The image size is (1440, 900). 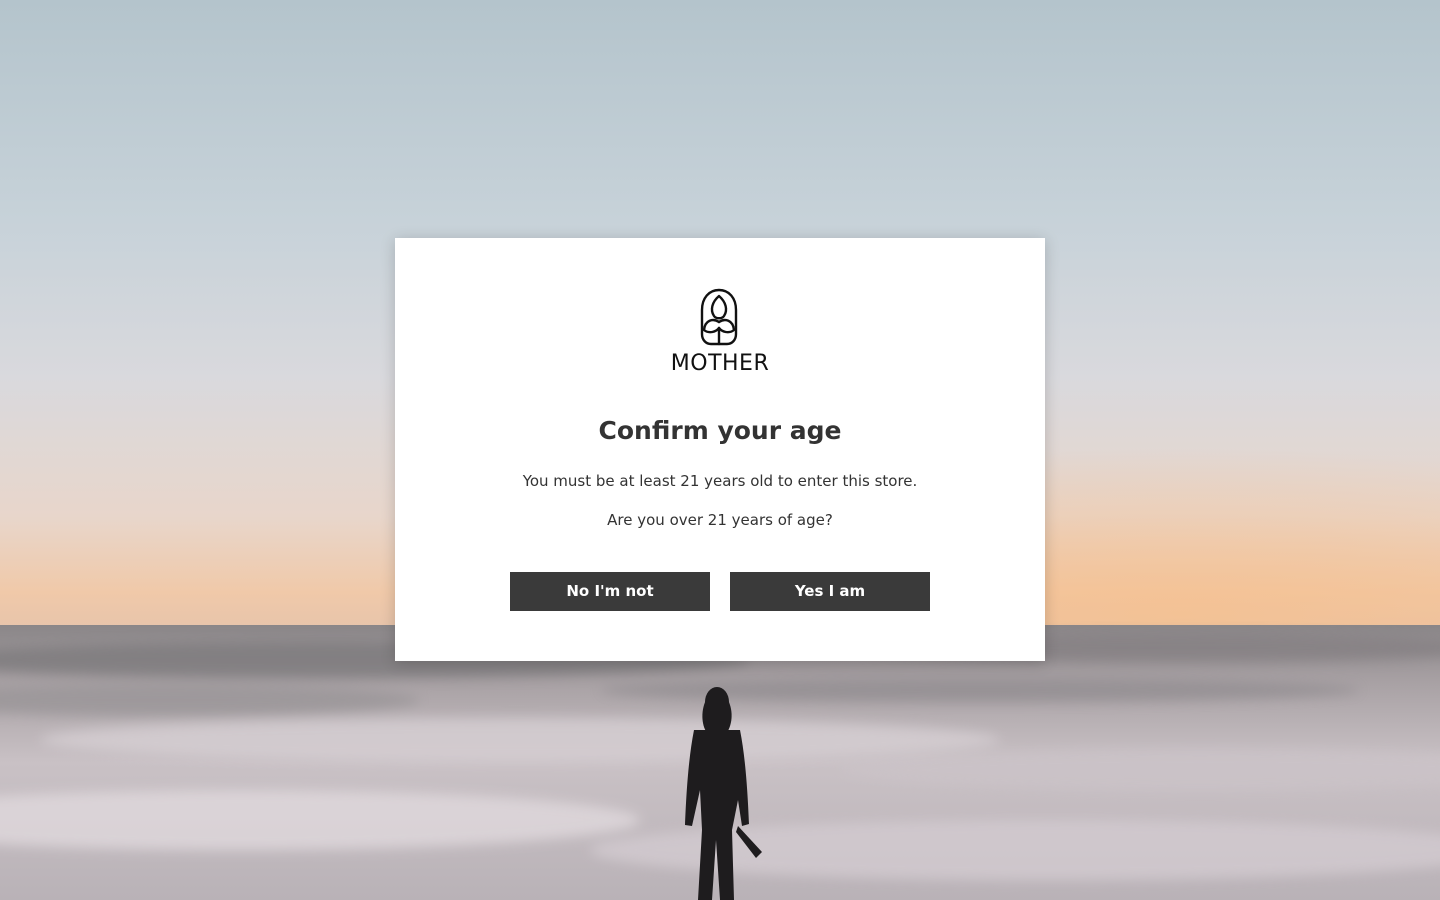 What do you see at coordinates (720, 520) in the screenshot?
I see `age-question-text: Are you over 21 years of age?` at bounding box center [720, 520].